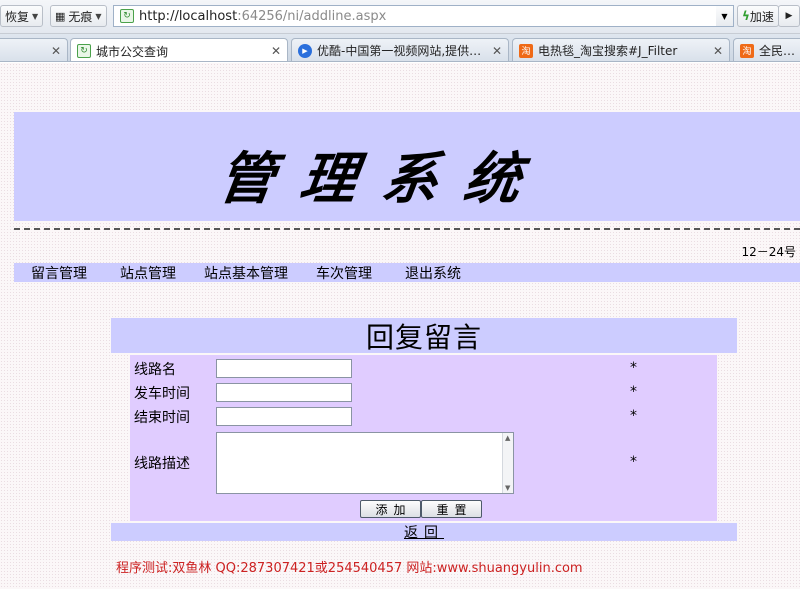 This screenshot has height=589, width=800. Describe the element at coordinates (312, 16) in the screenshot. I see `url-path: :64256/ni/addline.aspx` at that location.